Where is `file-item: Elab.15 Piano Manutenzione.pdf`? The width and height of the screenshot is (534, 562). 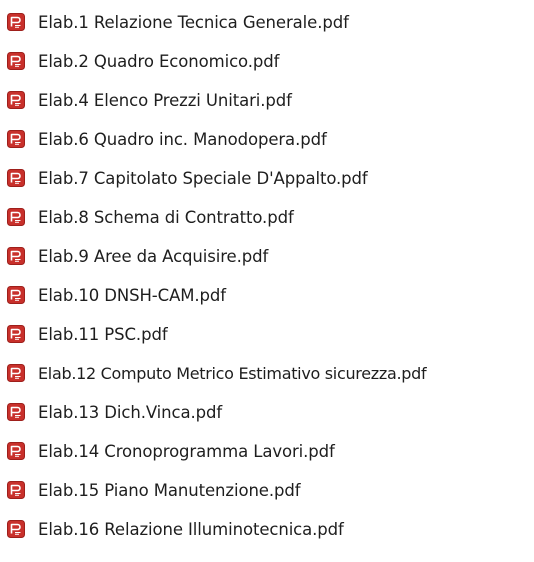
file-item: Elab.15 Piano Manutenzione.pdf is located at coordinates (210, 491).